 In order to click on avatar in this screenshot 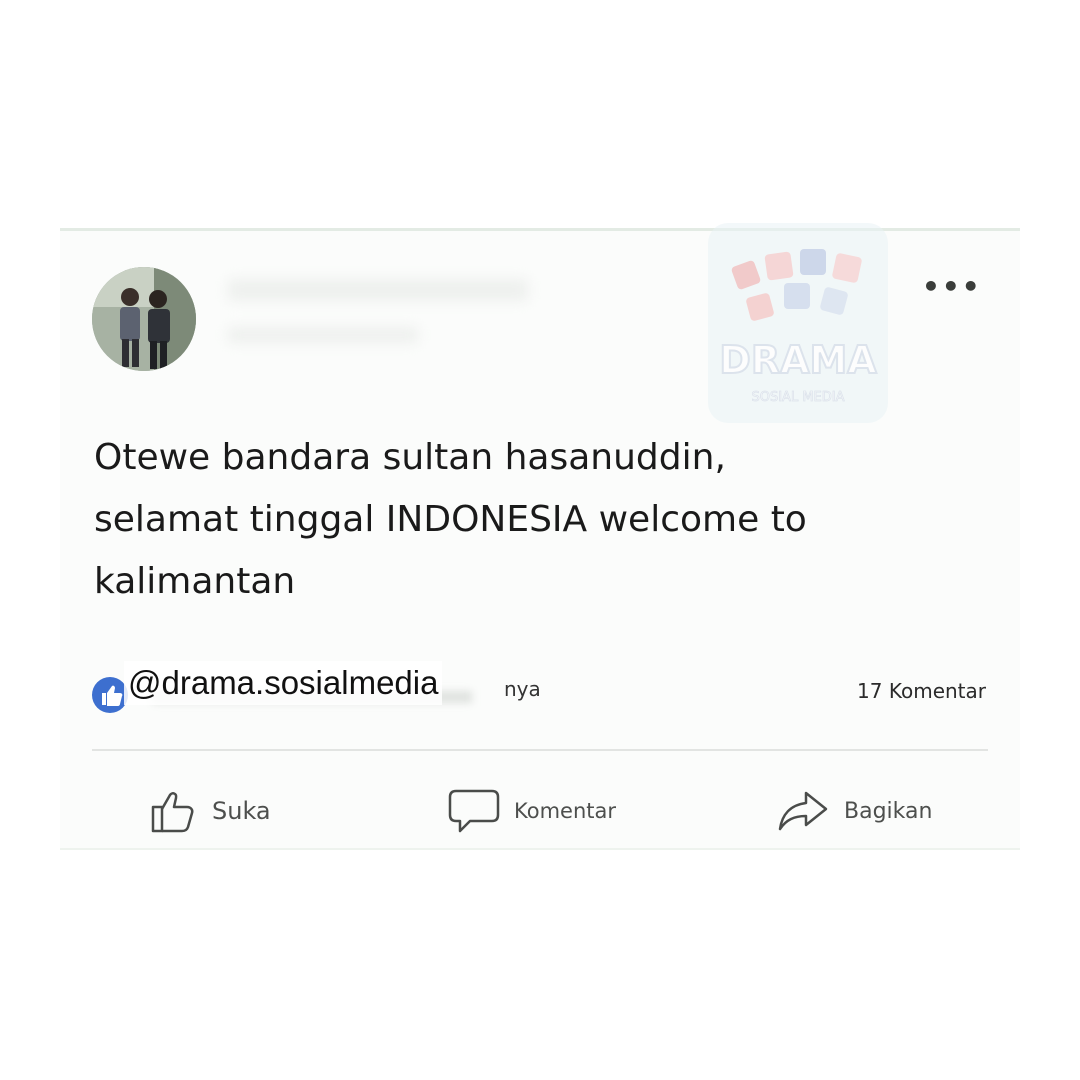, I will do `click(144, 319)`.